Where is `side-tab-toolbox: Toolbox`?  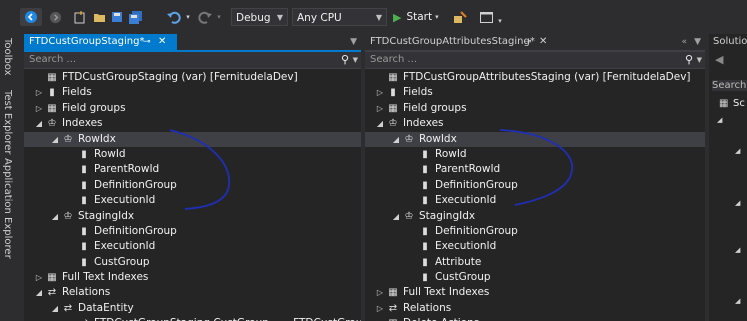
side-tab-toolbox: Toolbox is located at coordinates (7, 57).